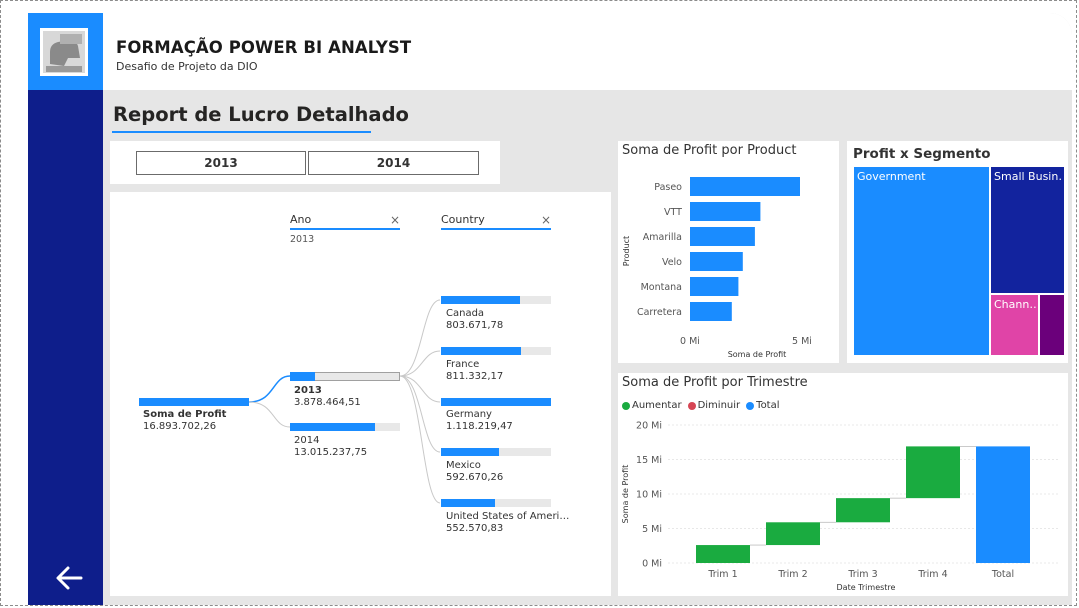  I want to click on country-label: France, so click(463, 364).